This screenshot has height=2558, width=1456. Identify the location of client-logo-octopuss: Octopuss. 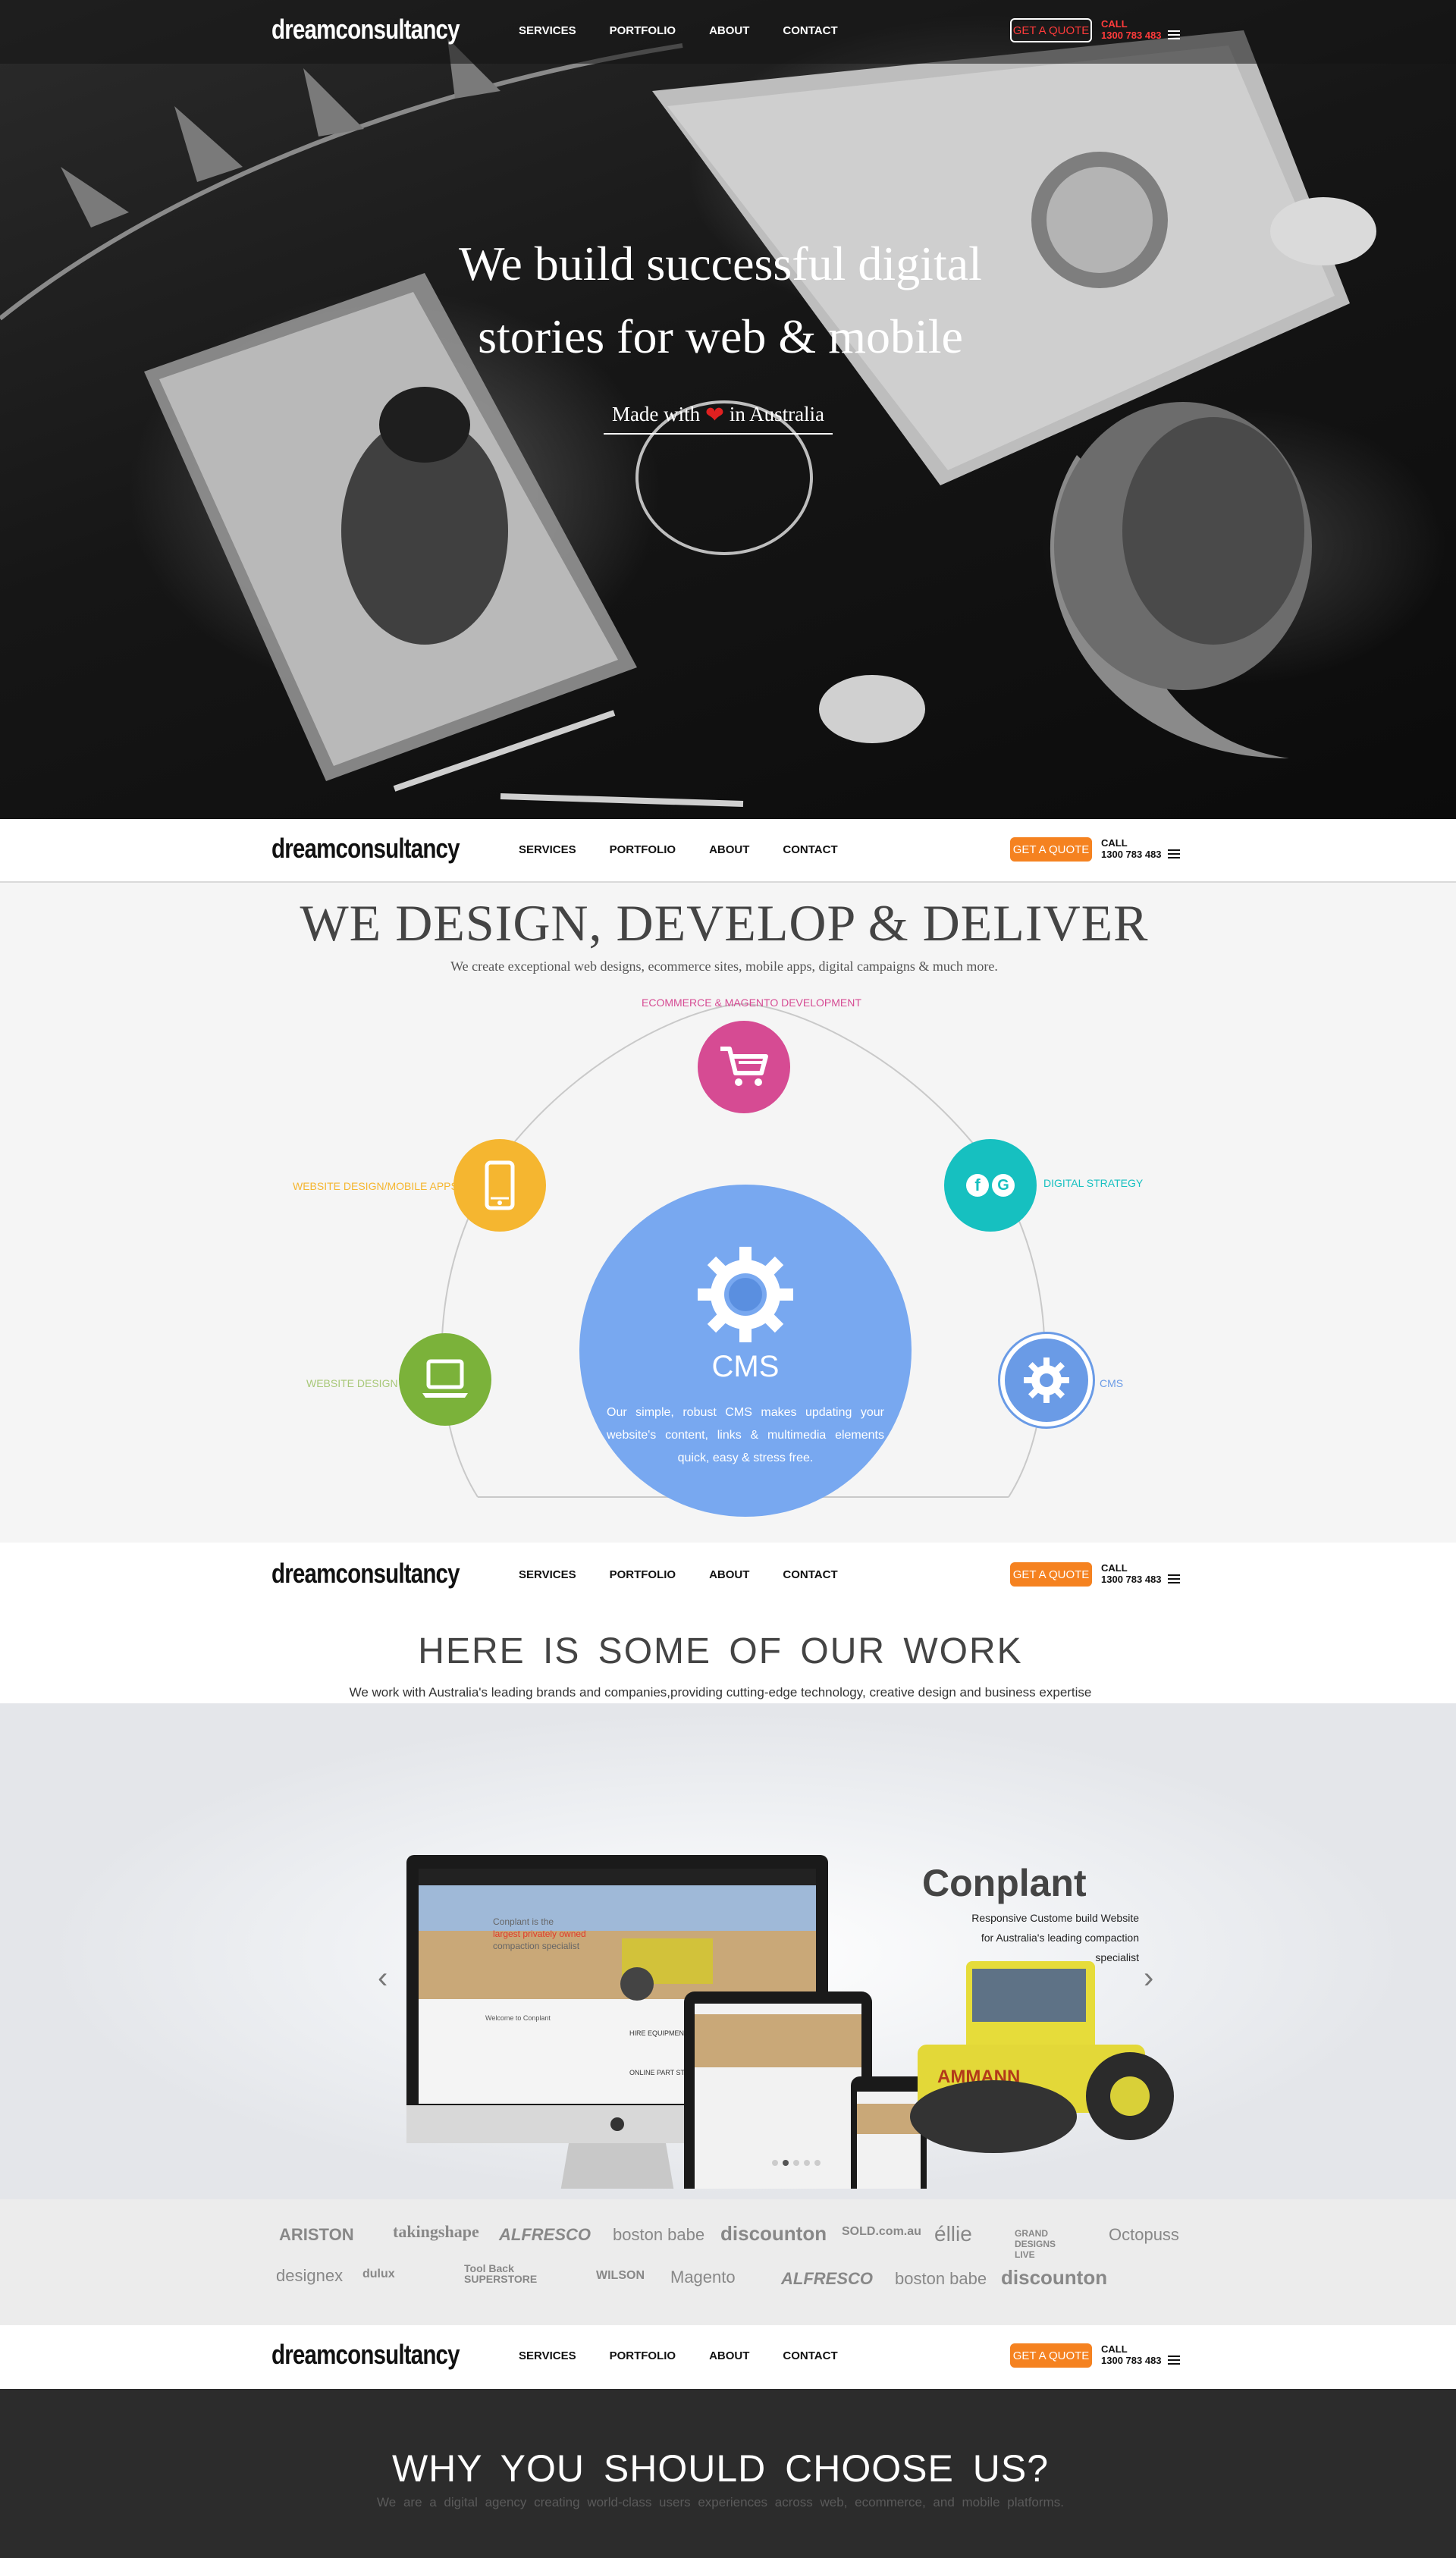
(1144, 2234).